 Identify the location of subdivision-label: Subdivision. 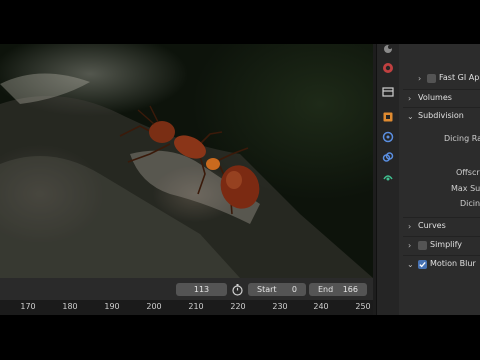
(441, 115).